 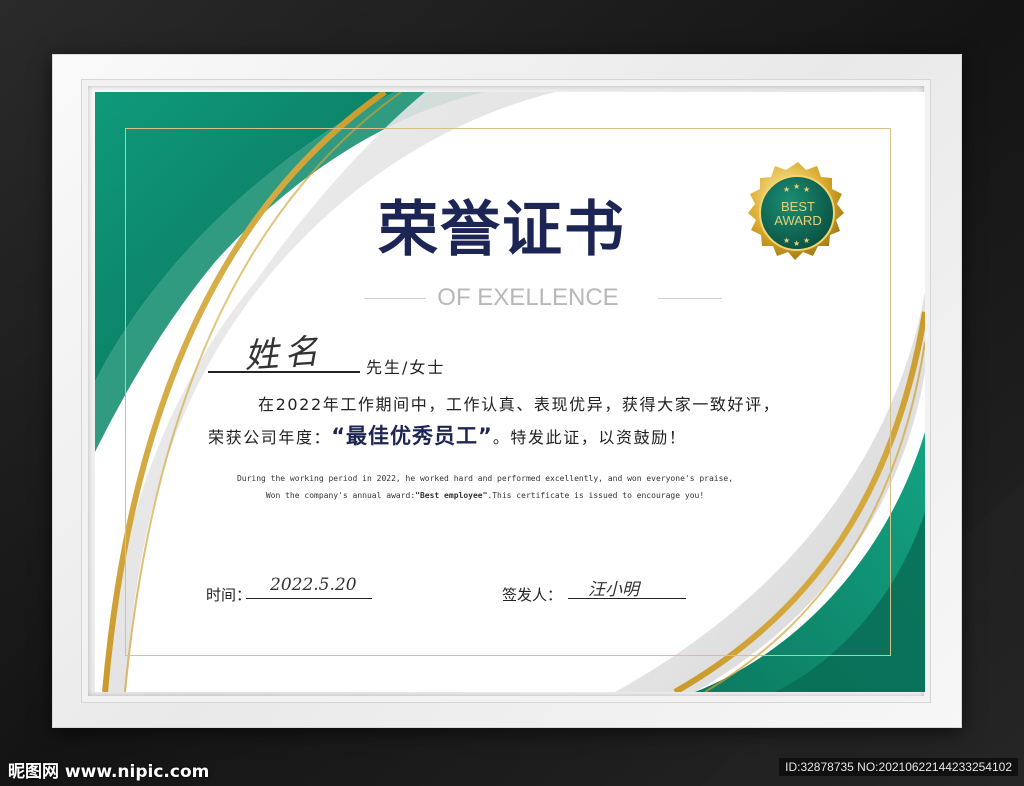 I want to click on issuer-underline, so click(x=627, y=598).